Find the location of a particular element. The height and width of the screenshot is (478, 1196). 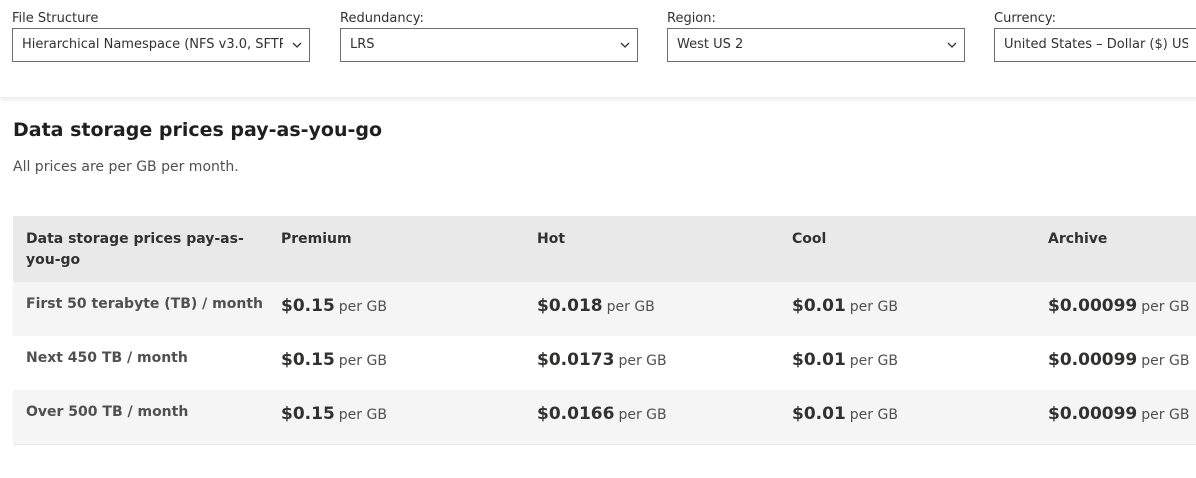

price-amount: $0.018 is located at coordinates (570, 306).